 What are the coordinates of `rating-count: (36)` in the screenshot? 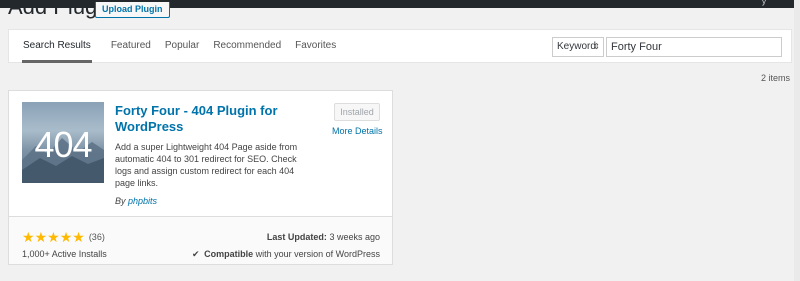 It's located at (96, 237).